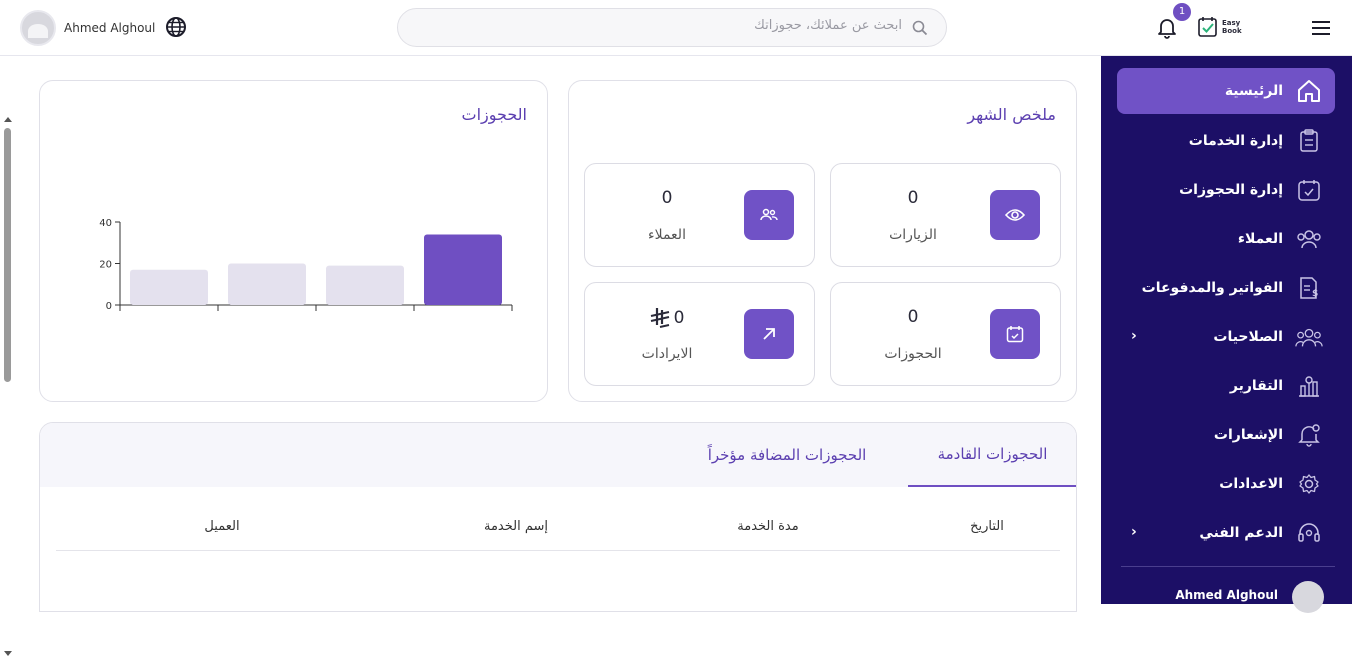 The image size is (1352, 656). Describe the element at coordinates (1228, 566) in the screenshot. I see `sidebar-divider` at that location.